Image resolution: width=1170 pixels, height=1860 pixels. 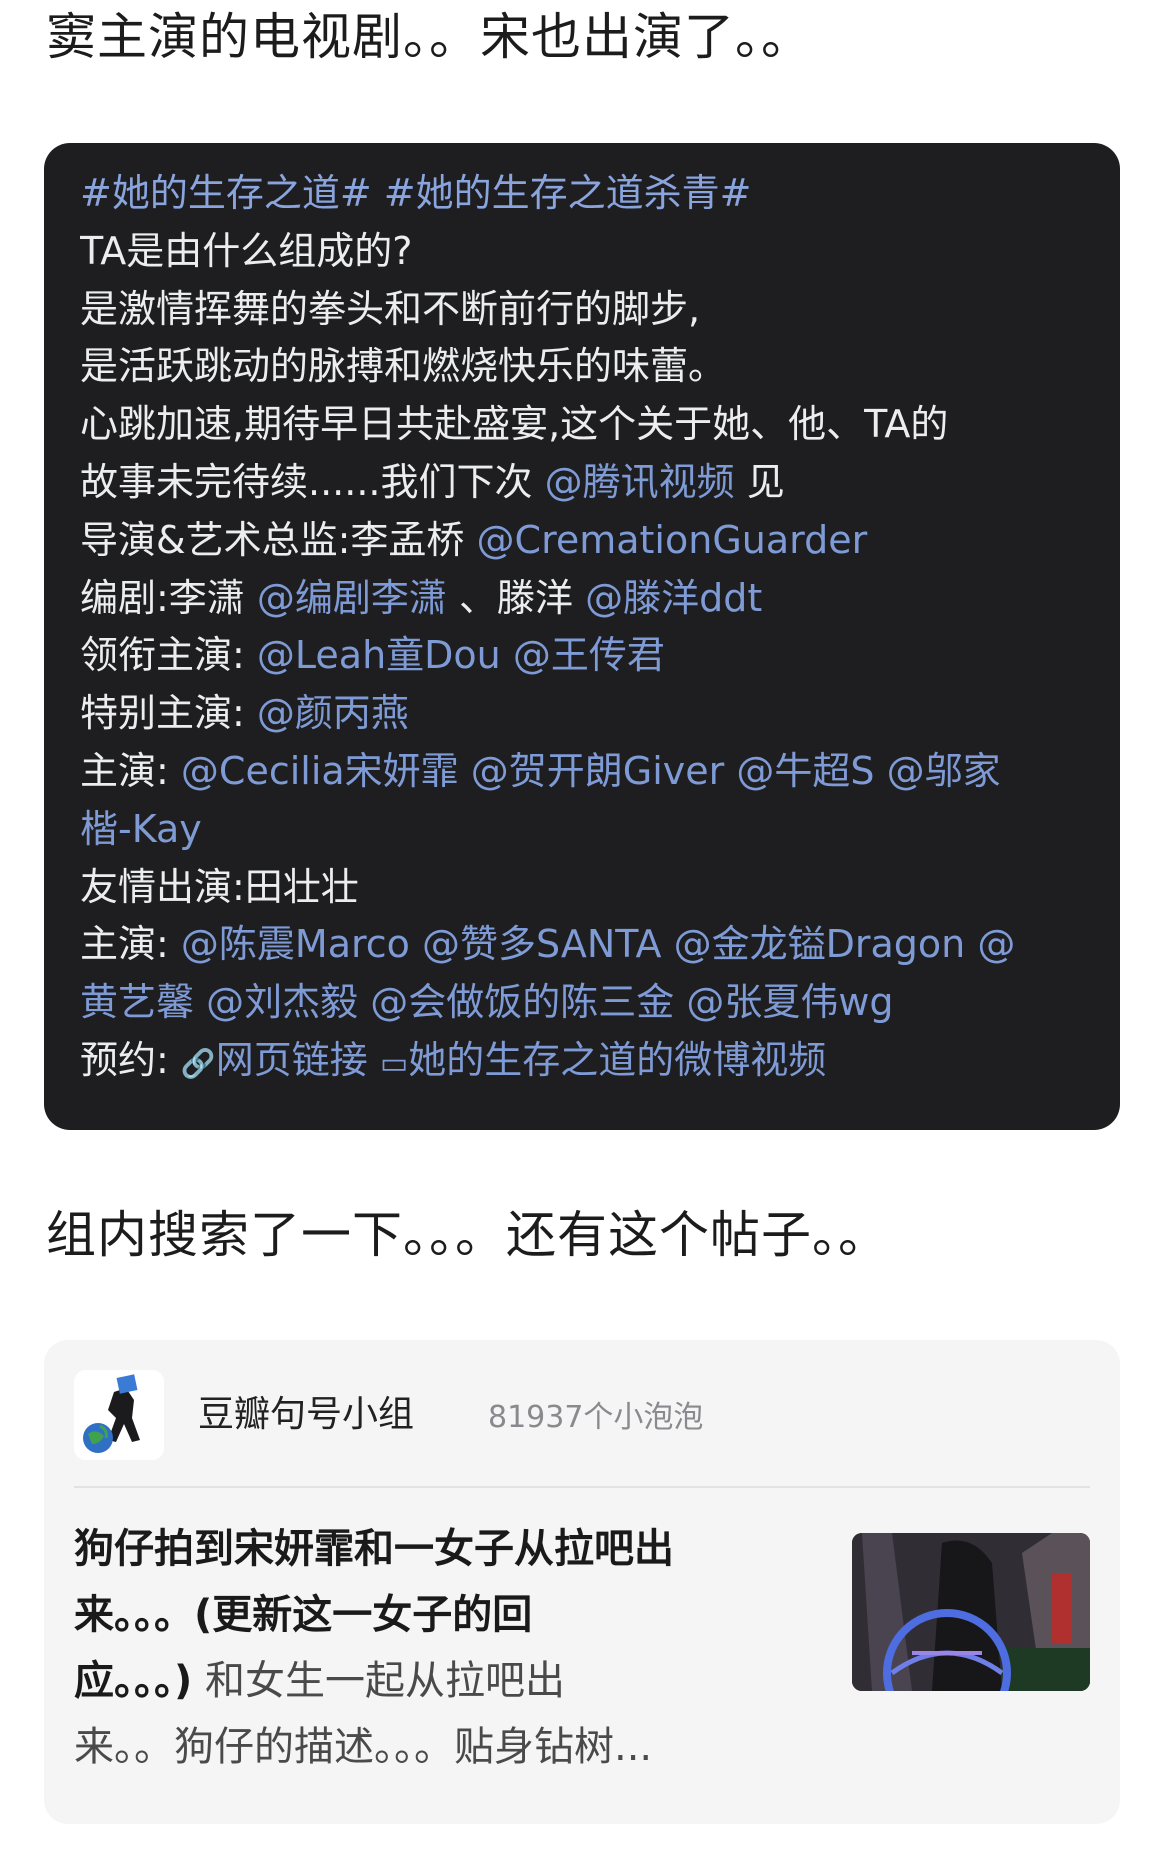 I want to click on topic-excerpt: 和女生一起从拉吧出, so click(x=385, y=1681).